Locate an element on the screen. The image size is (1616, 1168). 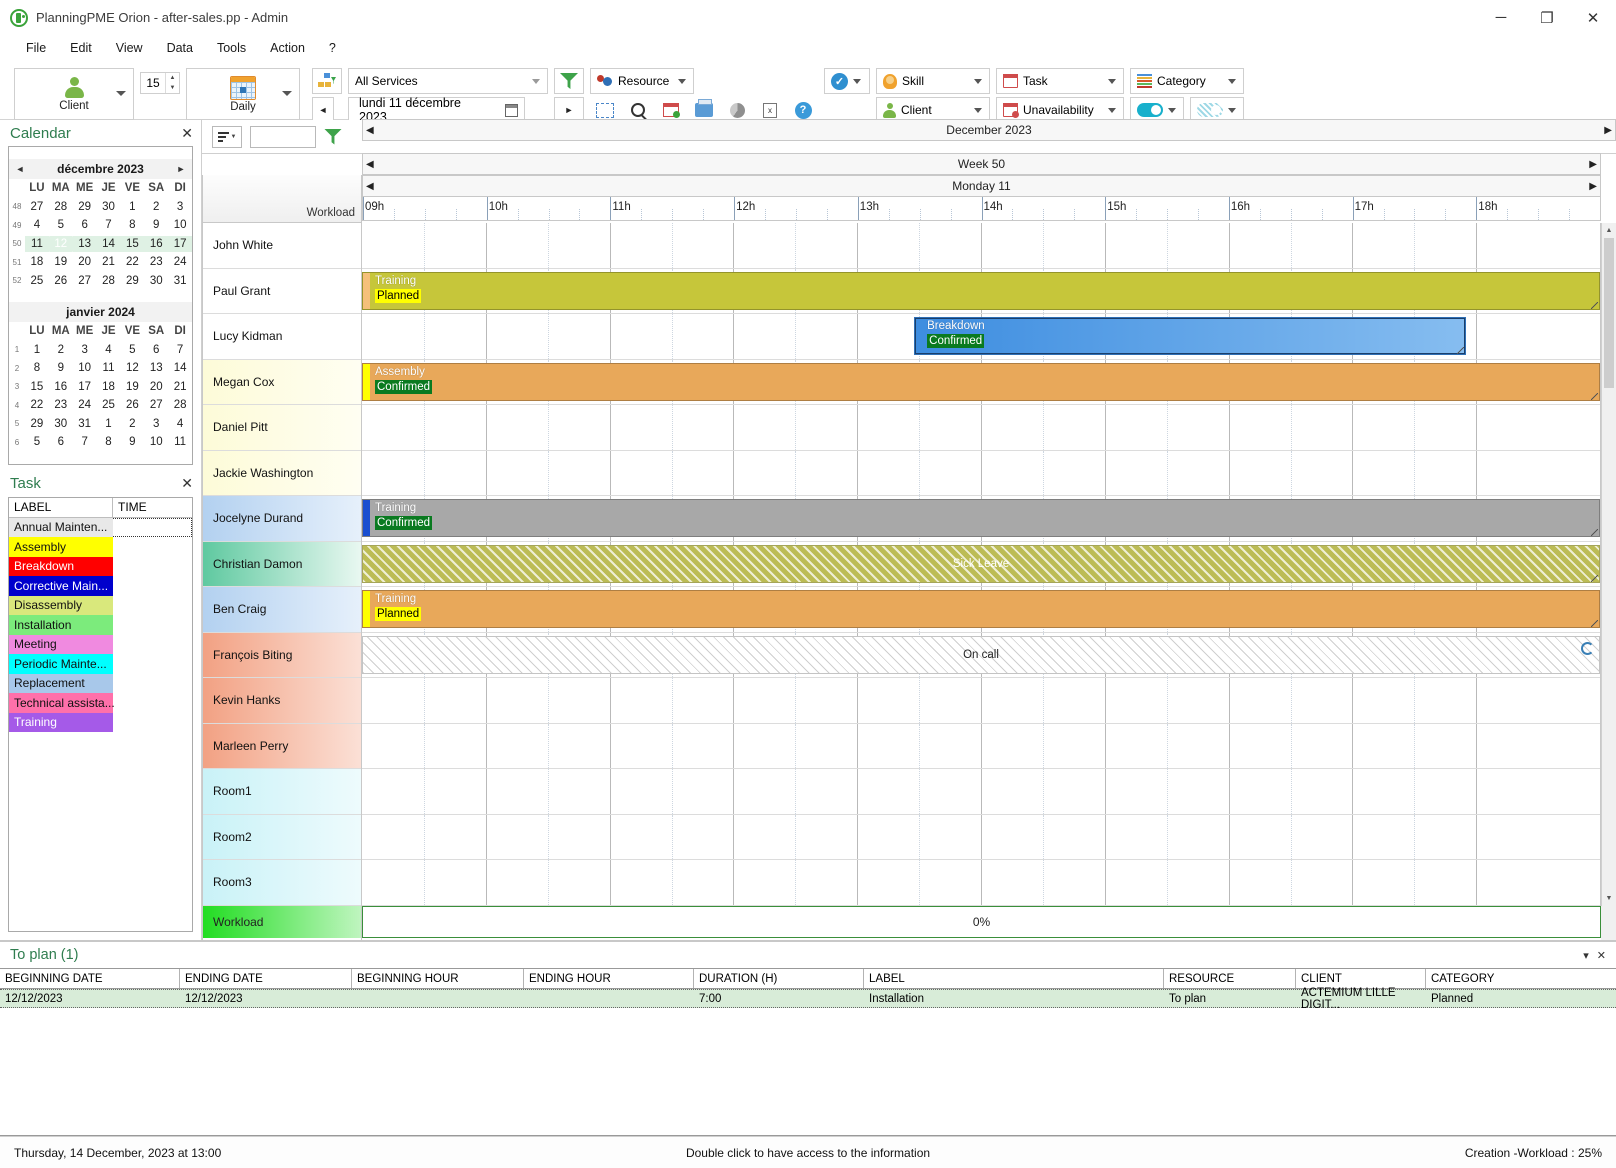
month-band: ◀ December 2023 ▶ is located at coordinates (989, 130).